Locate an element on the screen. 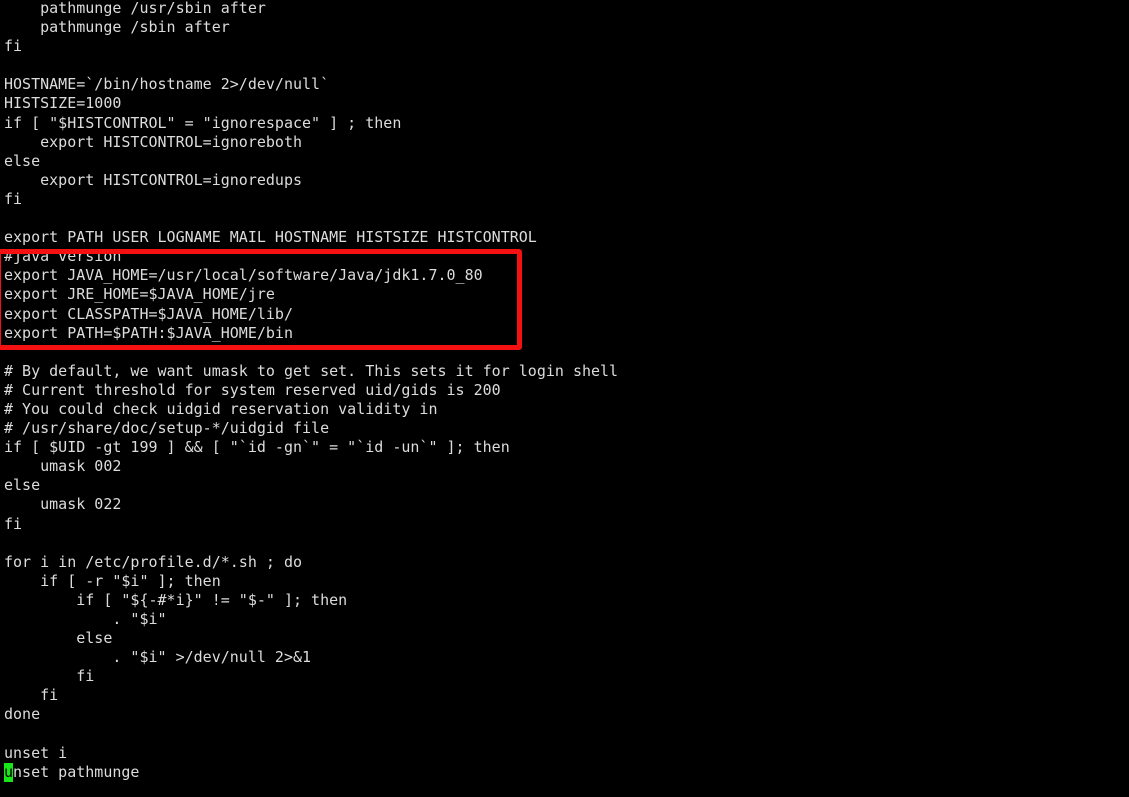  terminal-line: pathmunge /usr/sbin after is located at coordinates (135, 8).